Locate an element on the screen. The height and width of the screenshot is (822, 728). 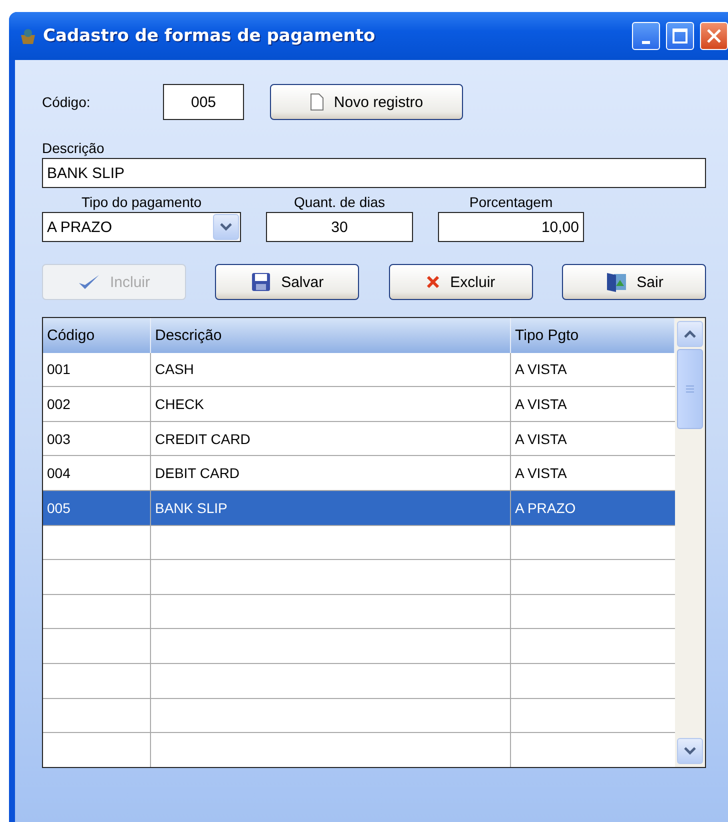
window-title: Cadastro de formas de pagamento is located at coordinates (209, 36).